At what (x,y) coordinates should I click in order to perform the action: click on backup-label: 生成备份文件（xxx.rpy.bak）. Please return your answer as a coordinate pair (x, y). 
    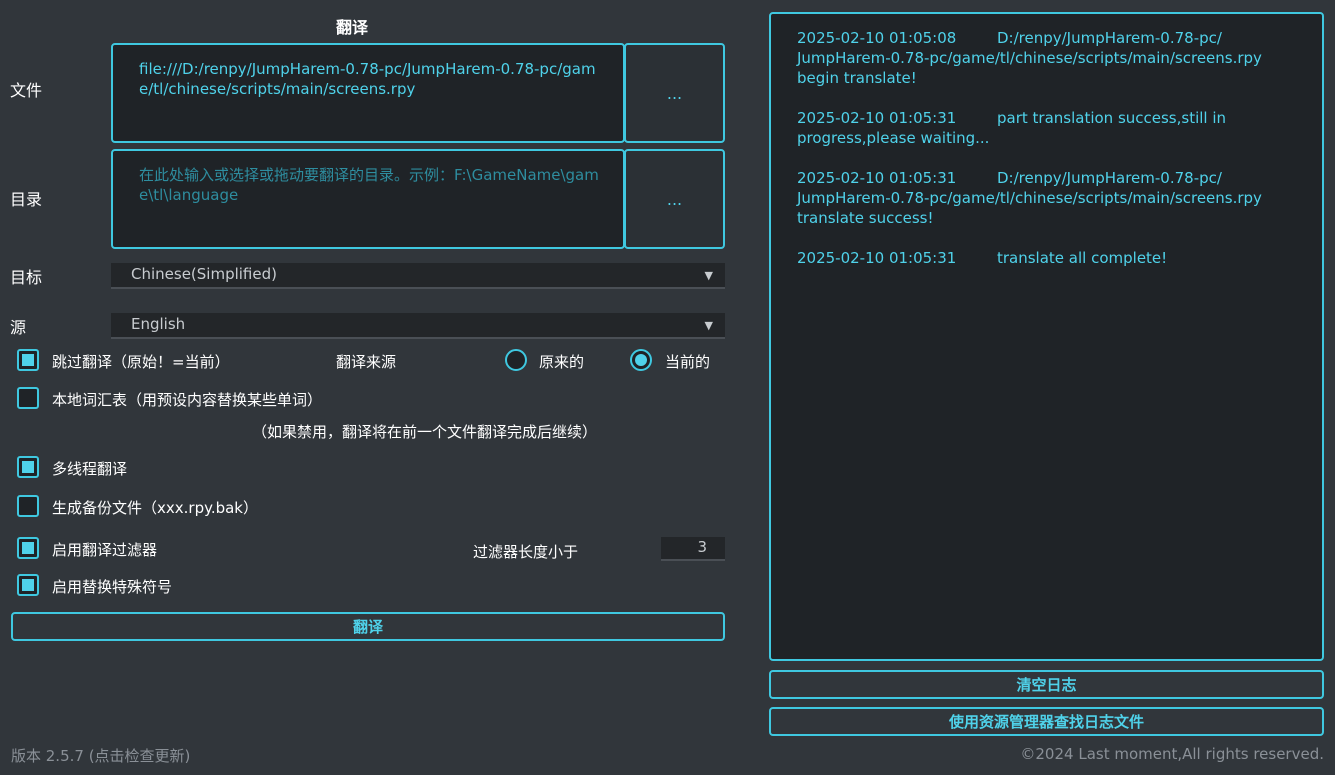
    Looking at the image, I should click on (155, 508).